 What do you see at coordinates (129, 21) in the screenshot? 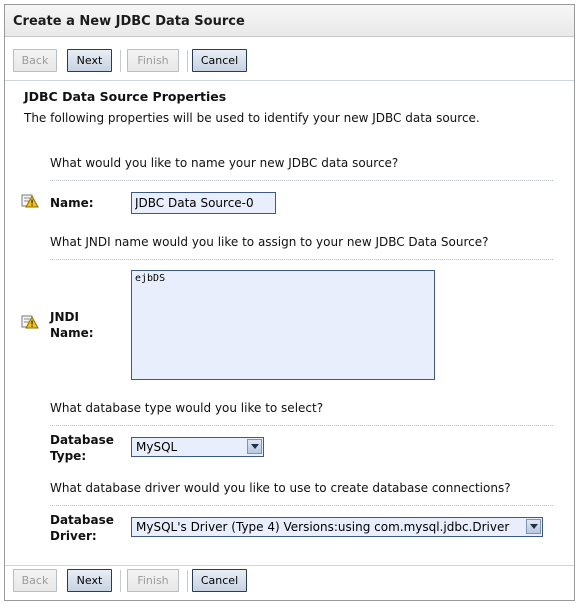
I see `window-title: Create a New JDBC Data Source` at bounding box center [129, 21].